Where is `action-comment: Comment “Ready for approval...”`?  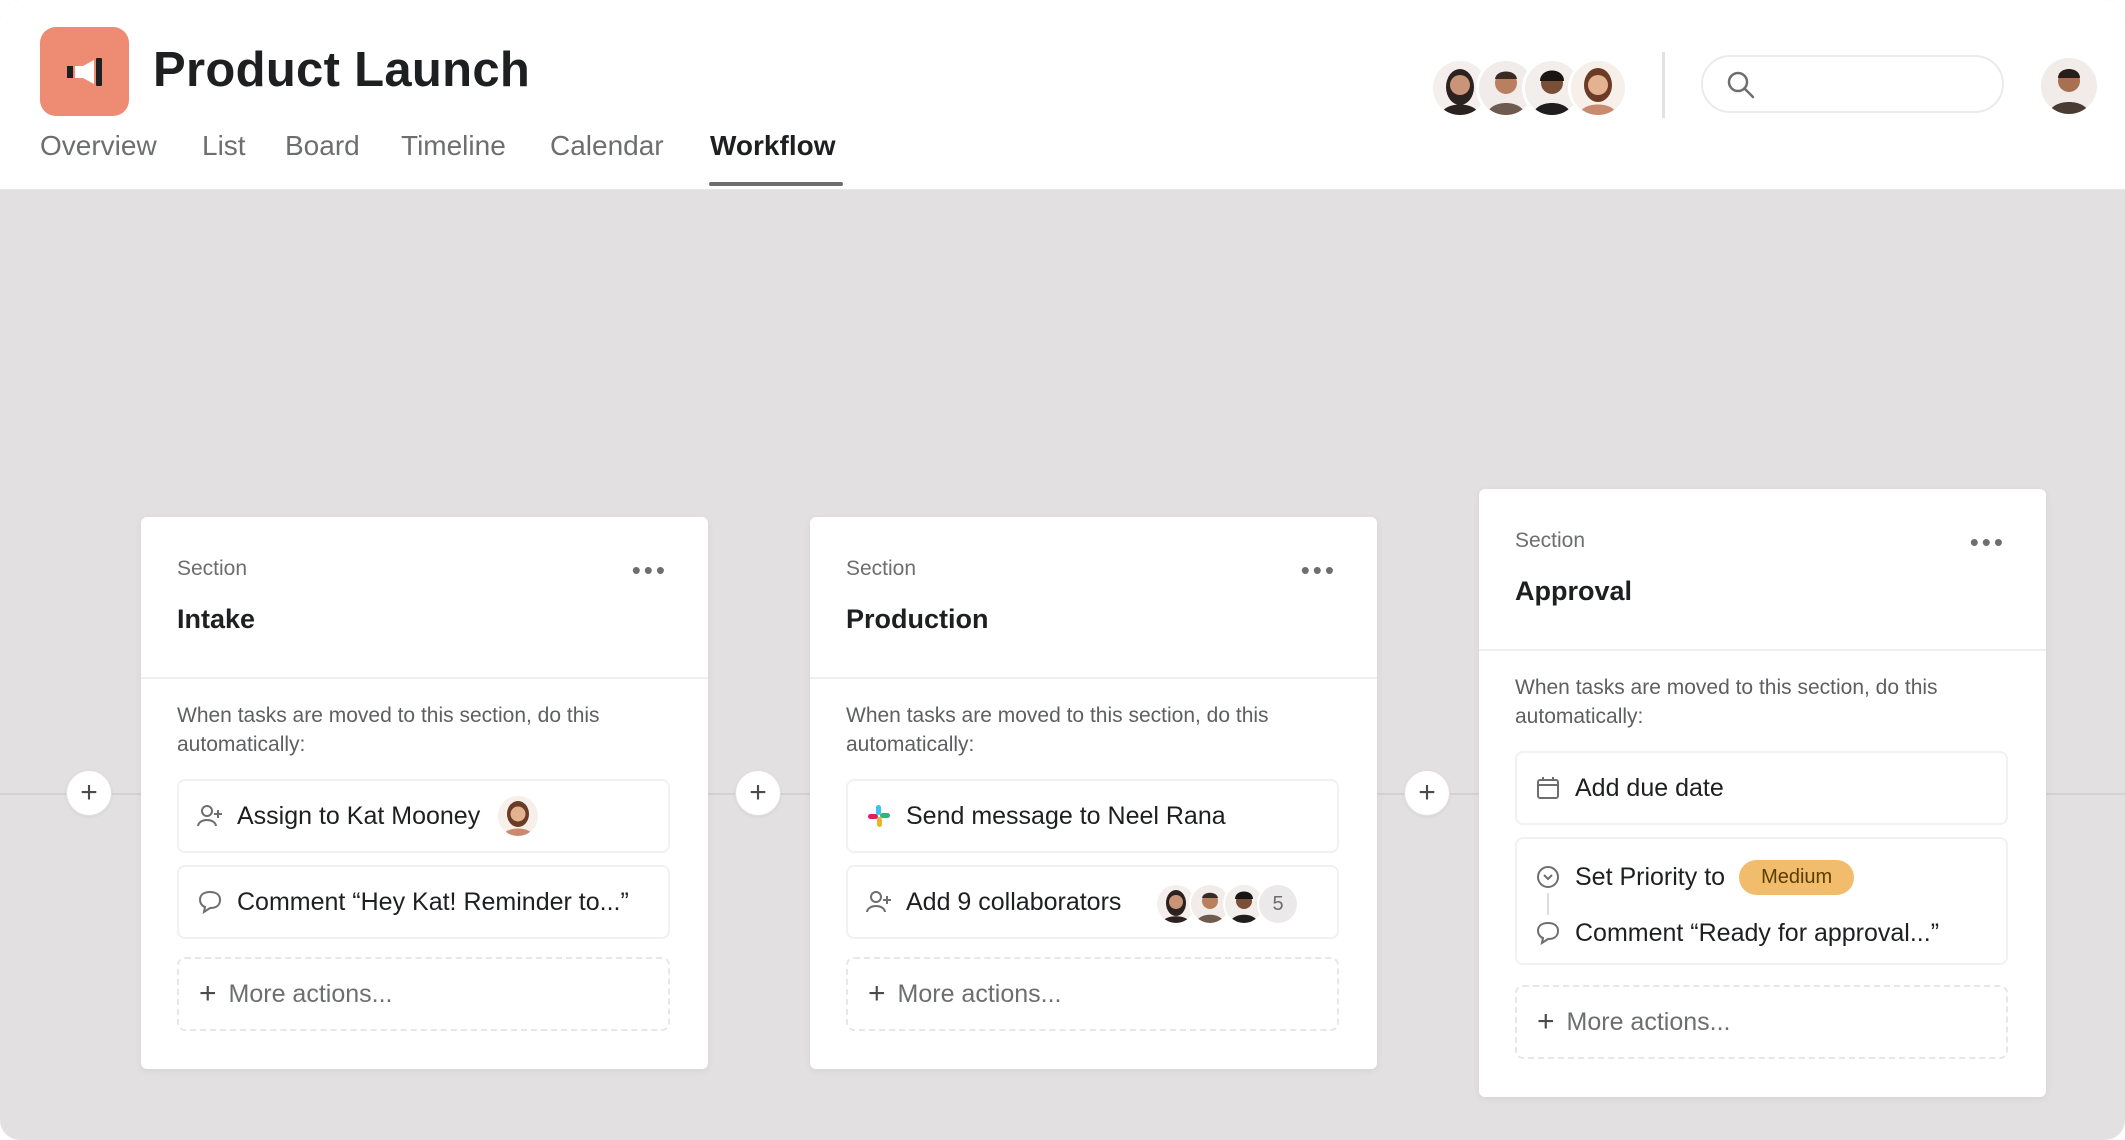
action-comment: Comment “Ready for approval...” is located at coordinates (1728, 933).